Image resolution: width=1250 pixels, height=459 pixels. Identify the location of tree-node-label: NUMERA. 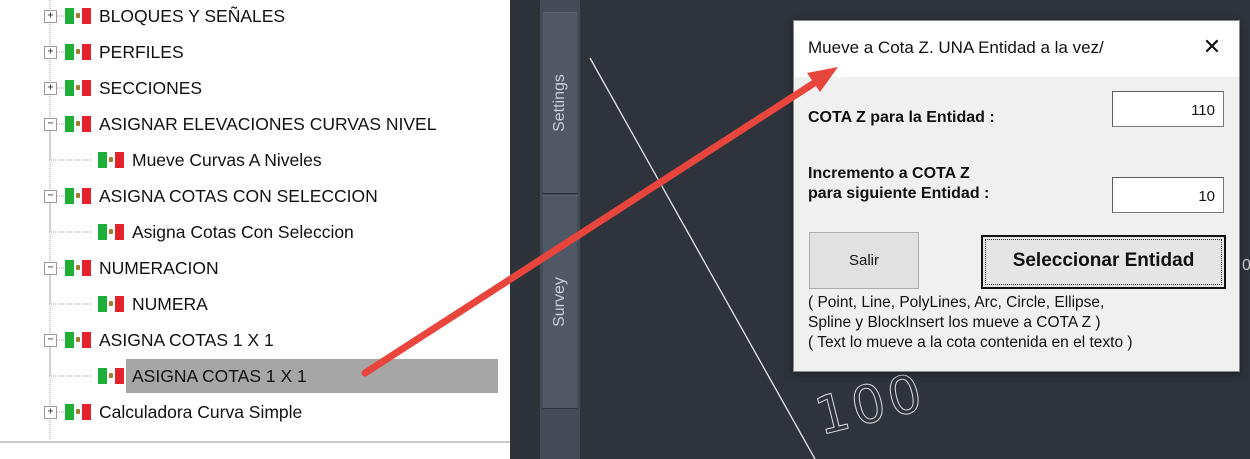
(170, 303).